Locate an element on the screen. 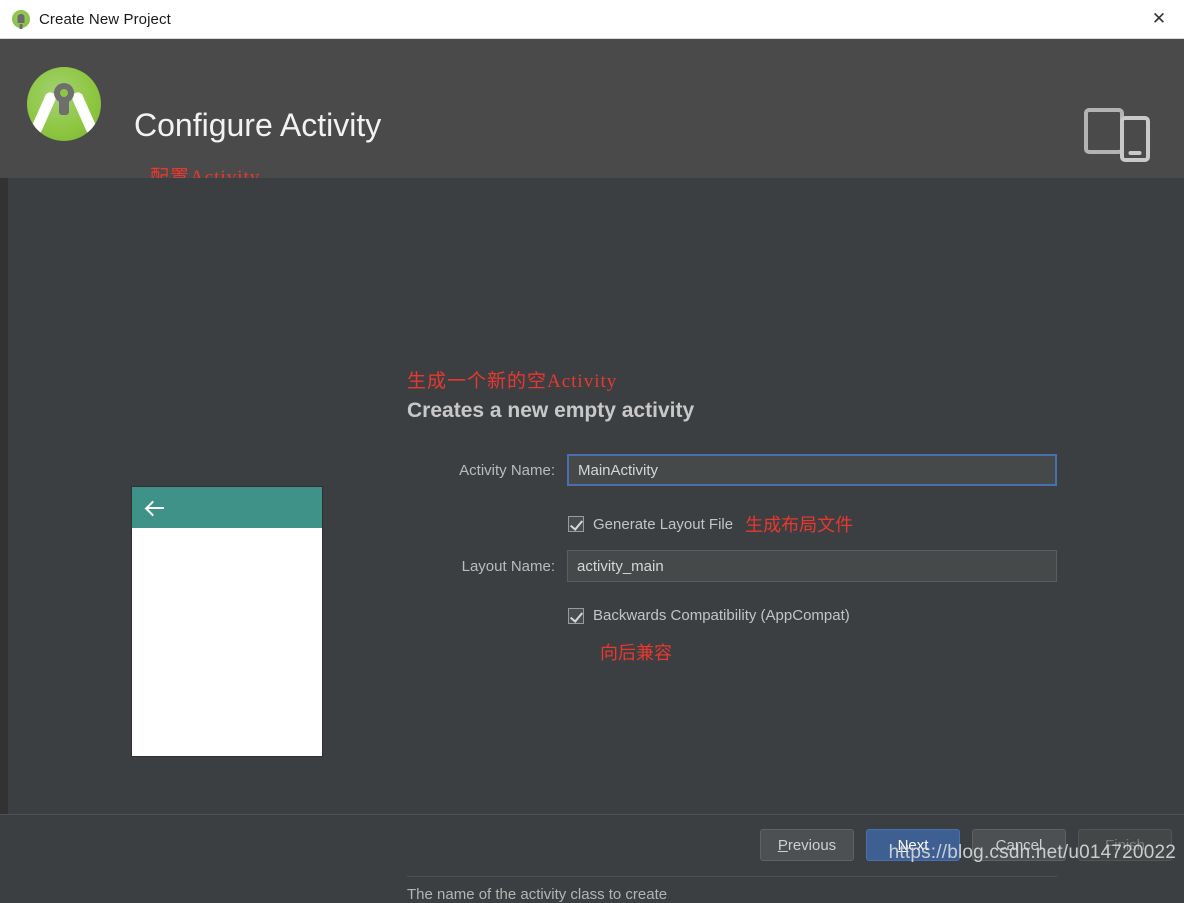  android-studio-logo is located at coordinates (64, 104).